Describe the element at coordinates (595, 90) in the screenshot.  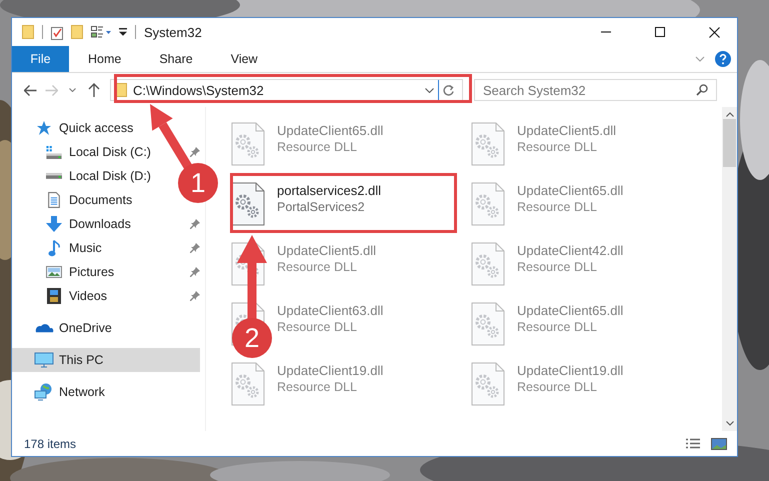
I see `search-field: Search System32` at that location.